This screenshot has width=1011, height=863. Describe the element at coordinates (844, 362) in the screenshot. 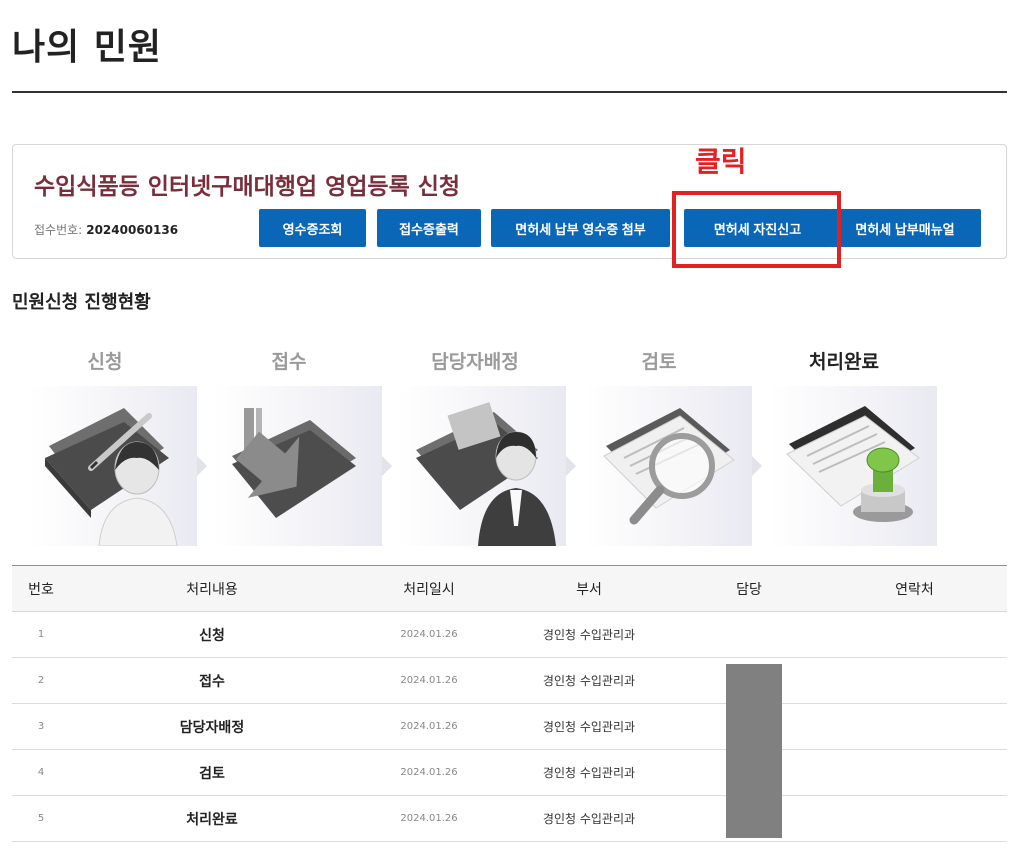

I see `step-label-complete: 처리완료` at that location.